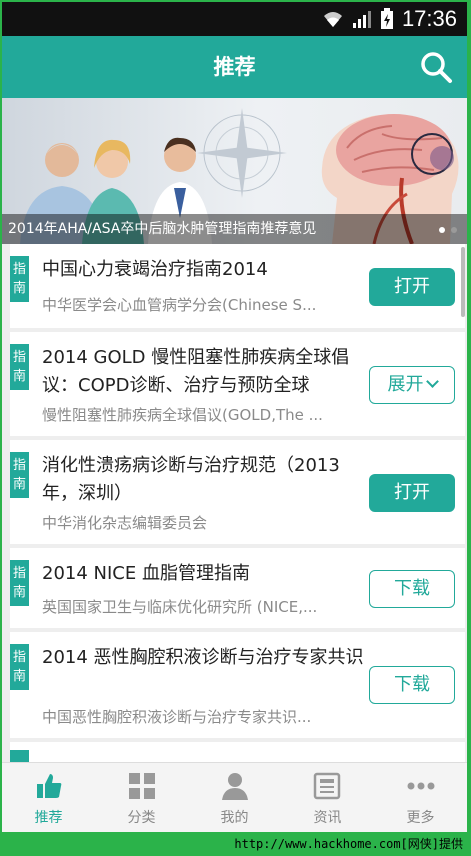 This screenshot has width=471, height=856. What do you see at coordinates (448, 230) in the screenshot?
I see `carousel-indicator` at bounding box center [448, 230].